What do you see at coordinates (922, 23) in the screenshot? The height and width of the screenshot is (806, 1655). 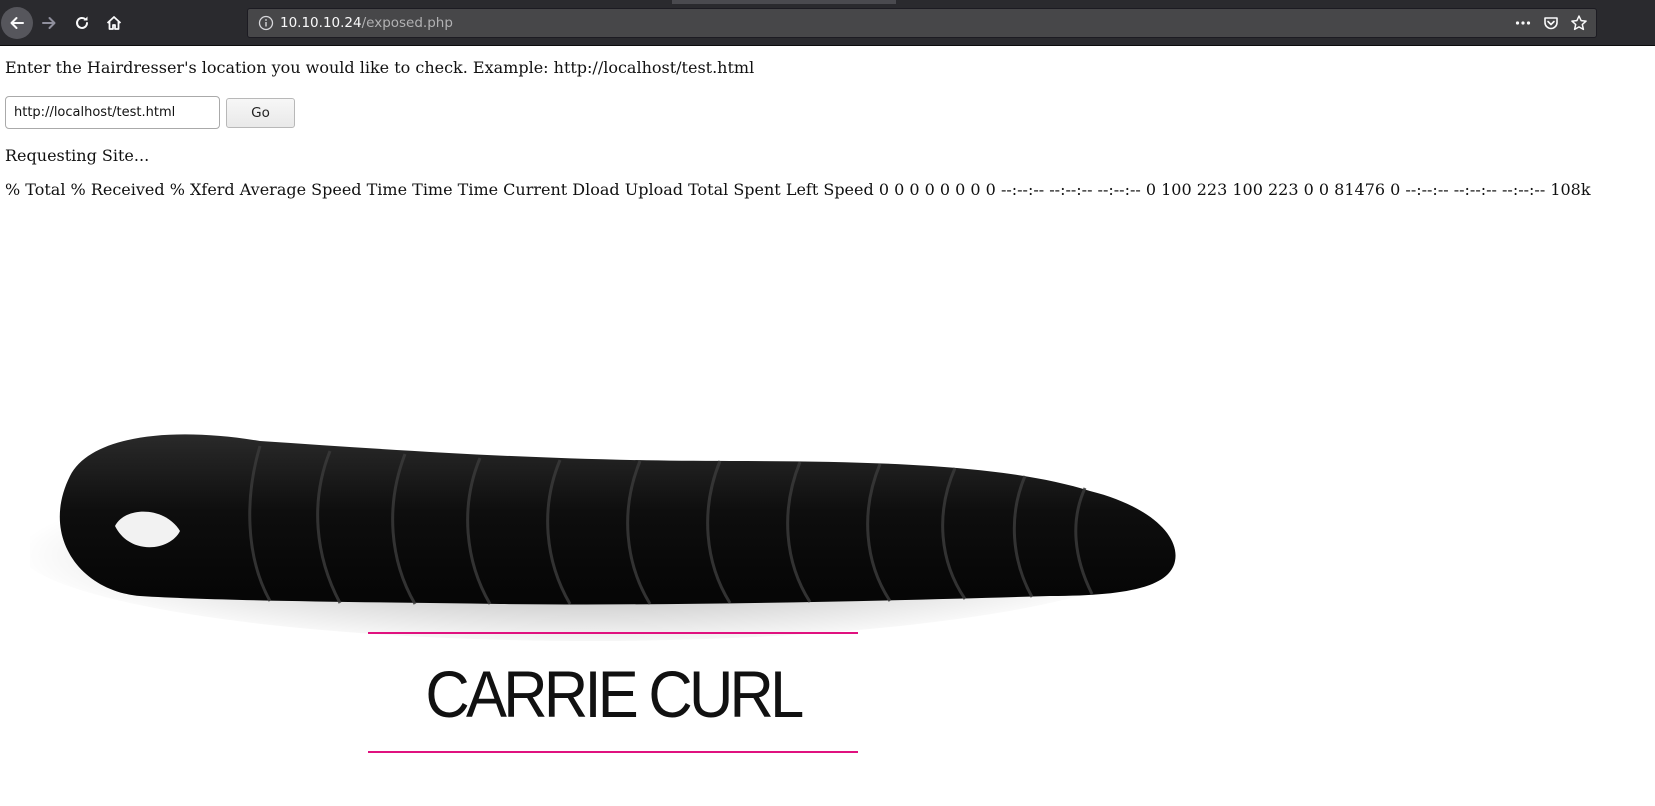 I see `address-bar: 10.10.10.24/exposed.php` at bounding box center [922, 23].